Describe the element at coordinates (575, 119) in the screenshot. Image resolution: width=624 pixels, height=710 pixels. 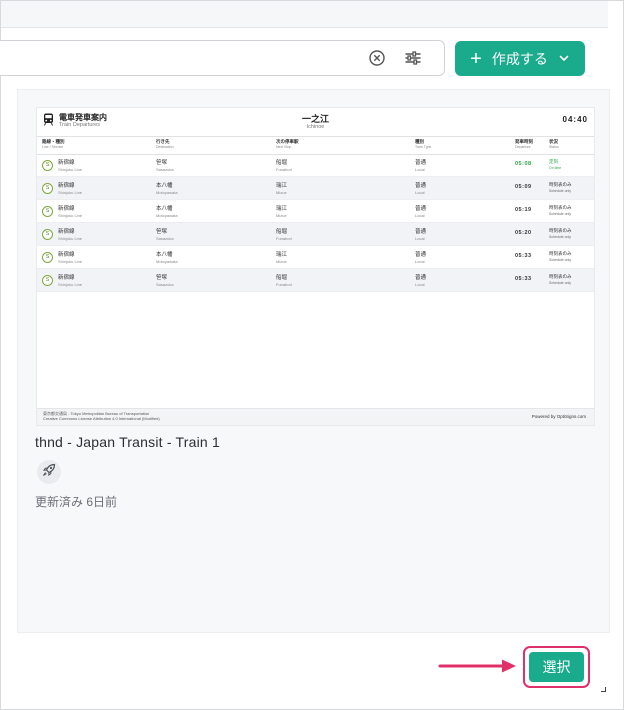
I see `preview-clock: 04:40` at that location.